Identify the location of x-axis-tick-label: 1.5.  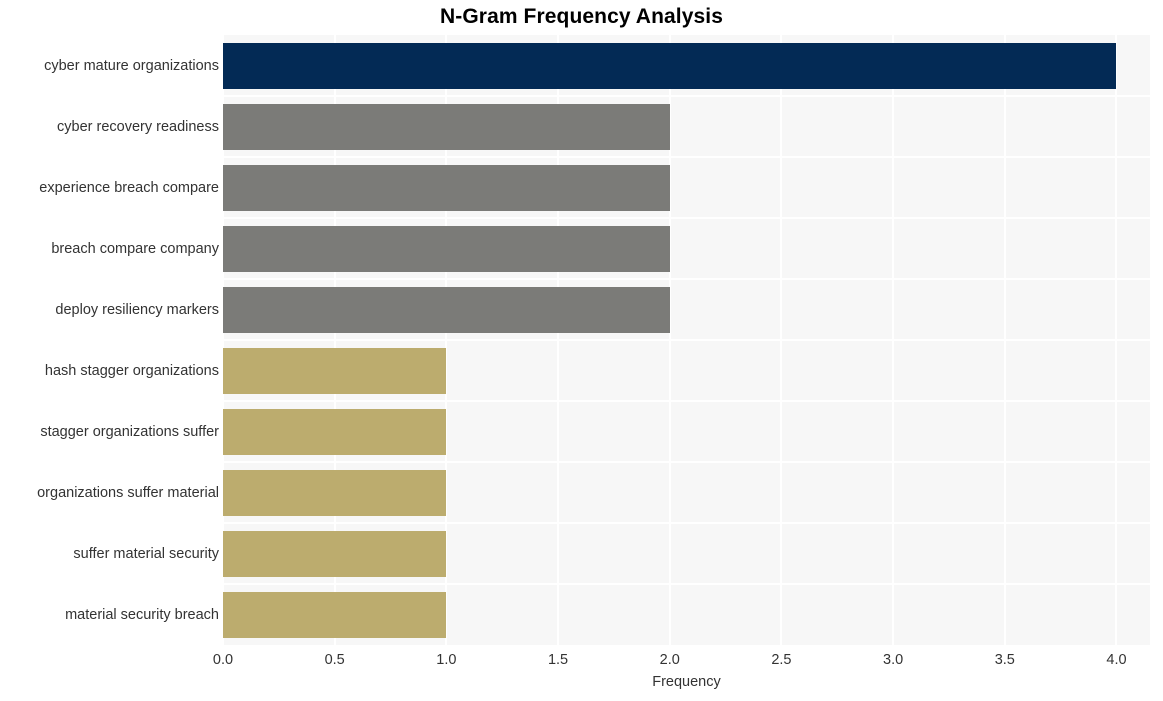
(558, 660).